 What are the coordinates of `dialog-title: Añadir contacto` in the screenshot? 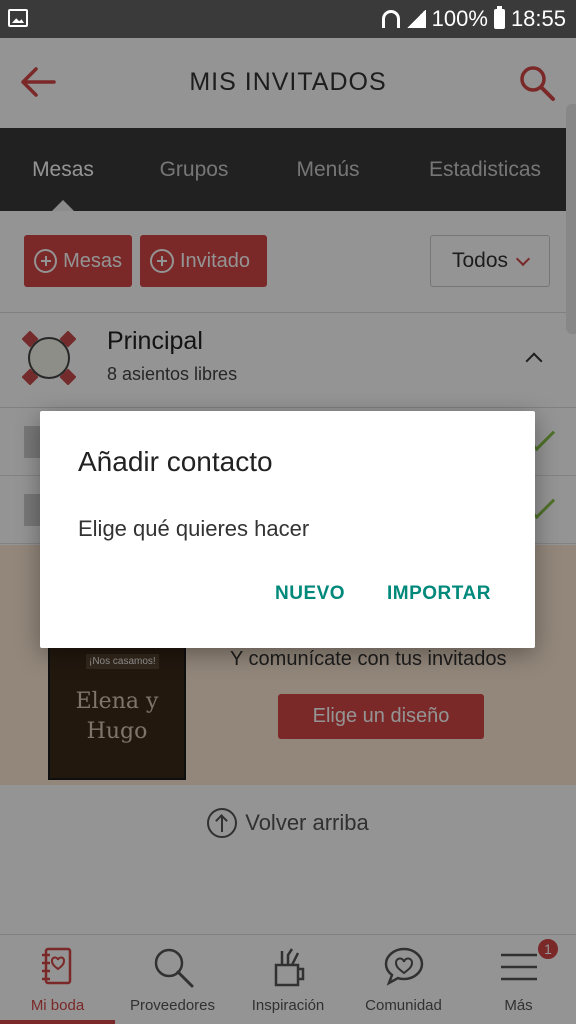 It's located at (175, 461).